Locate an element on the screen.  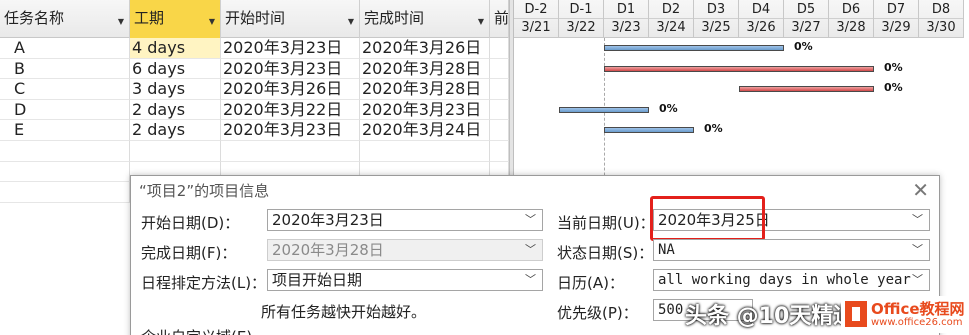
timeline-day-1: D-1 3/22 is located at coordinates (581, 19).